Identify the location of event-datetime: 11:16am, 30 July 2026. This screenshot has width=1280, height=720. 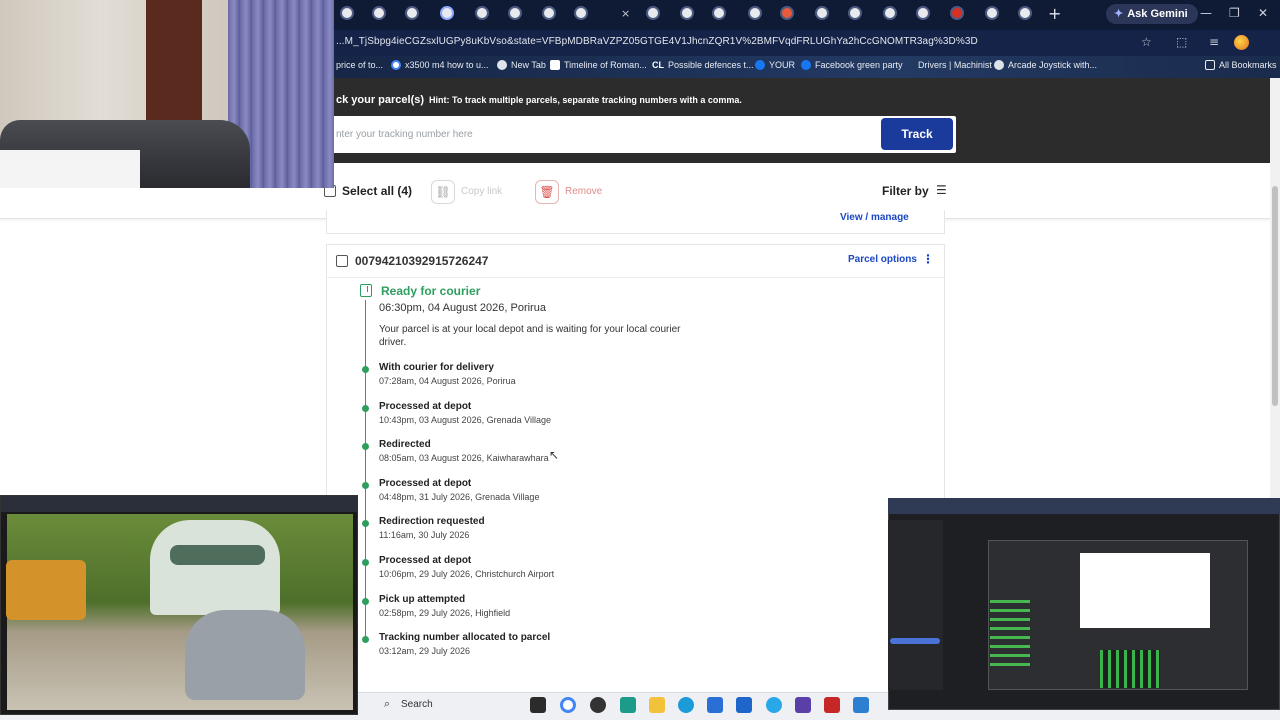
(424, 535).